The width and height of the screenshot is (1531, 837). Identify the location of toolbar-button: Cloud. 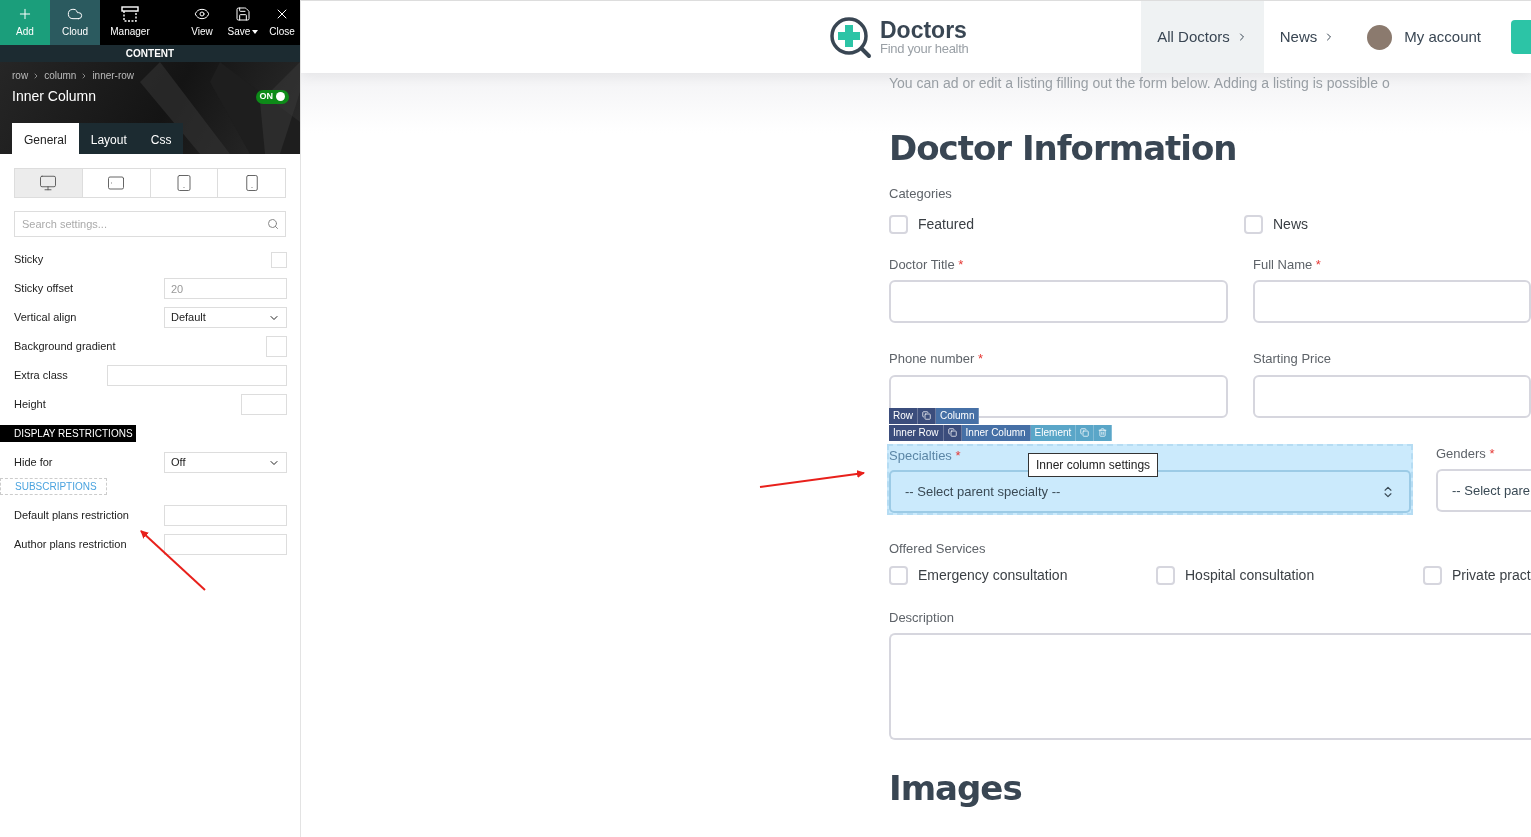
(75, 22).